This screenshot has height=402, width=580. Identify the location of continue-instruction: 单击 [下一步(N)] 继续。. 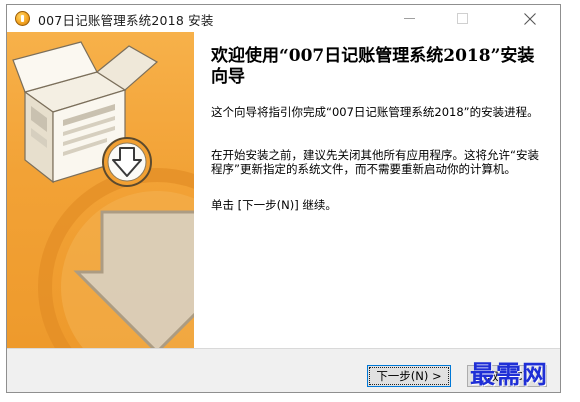
(274, 205).